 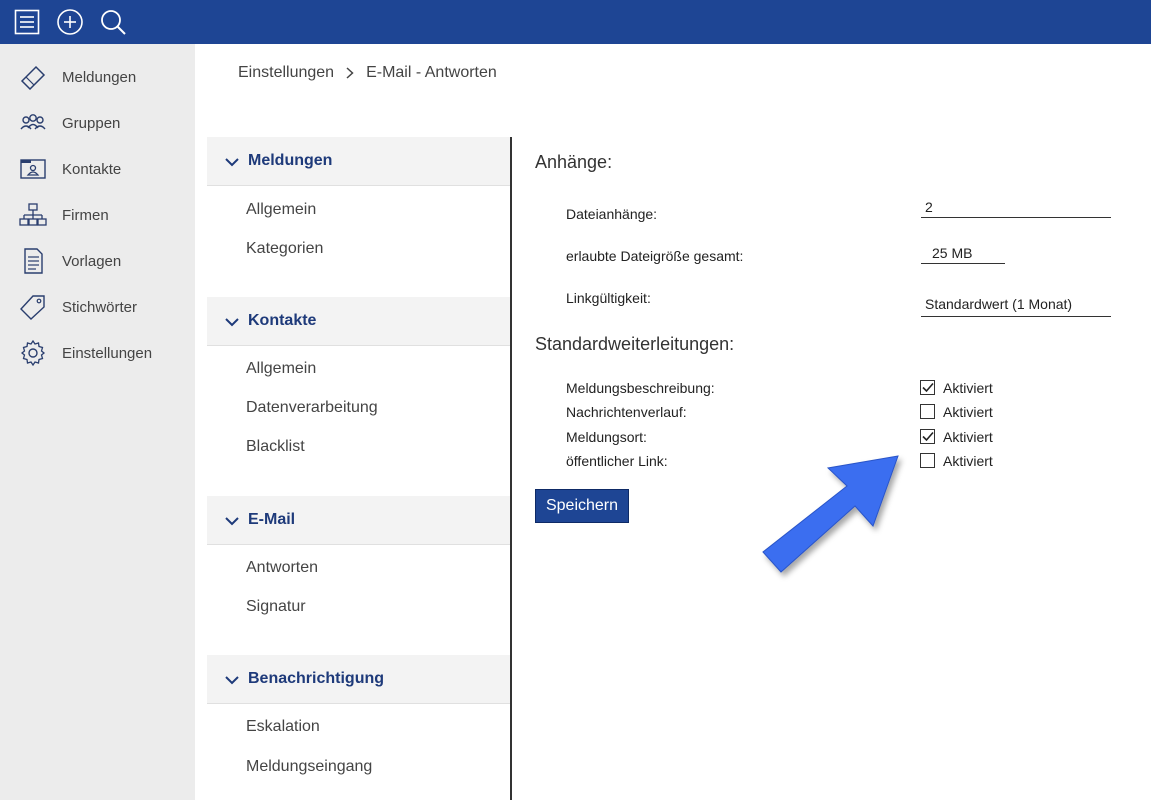 I want to click on contact-card-icon, so click(x=33, y=169).